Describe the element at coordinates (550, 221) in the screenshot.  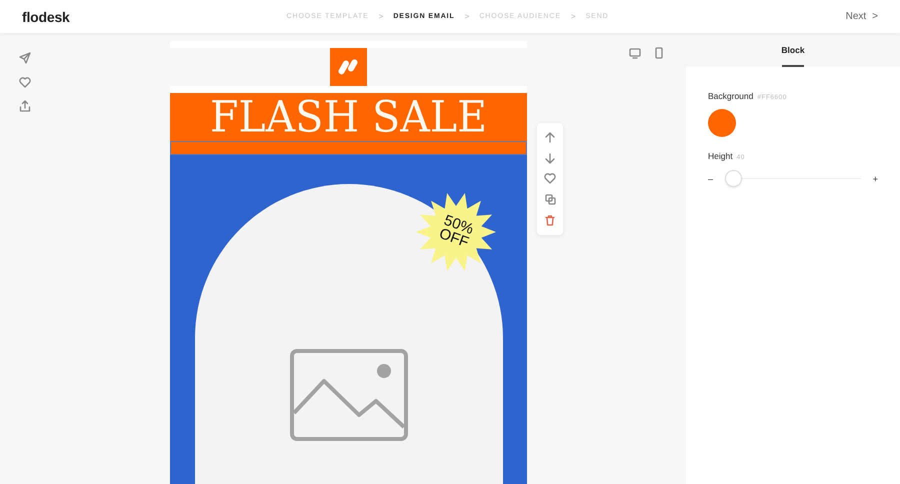
I see `trash-icon` at that location.